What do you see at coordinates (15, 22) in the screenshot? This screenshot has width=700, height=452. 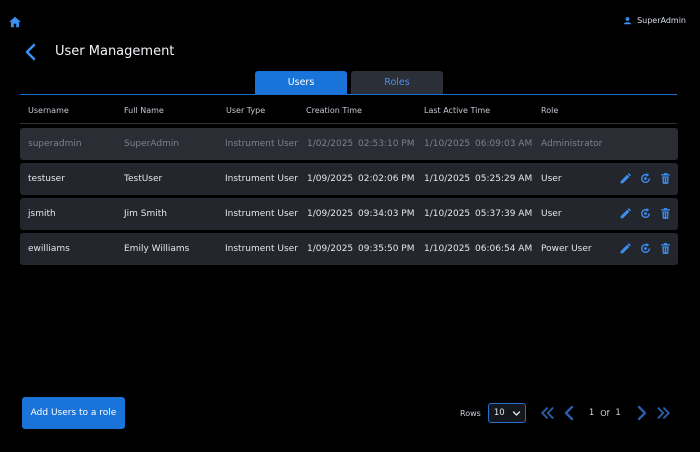 I see `home-icon` at bounding box center [15, 22].